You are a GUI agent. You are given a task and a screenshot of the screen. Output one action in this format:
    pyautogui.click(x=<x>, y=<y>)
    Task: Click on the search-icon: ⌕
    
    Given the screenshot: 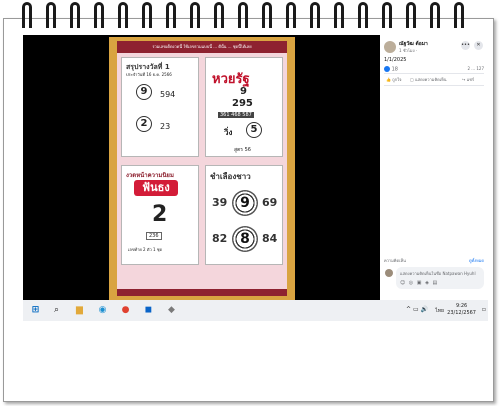 What is the action you would take?
    pyautogui.click(x=56, y=310)
    